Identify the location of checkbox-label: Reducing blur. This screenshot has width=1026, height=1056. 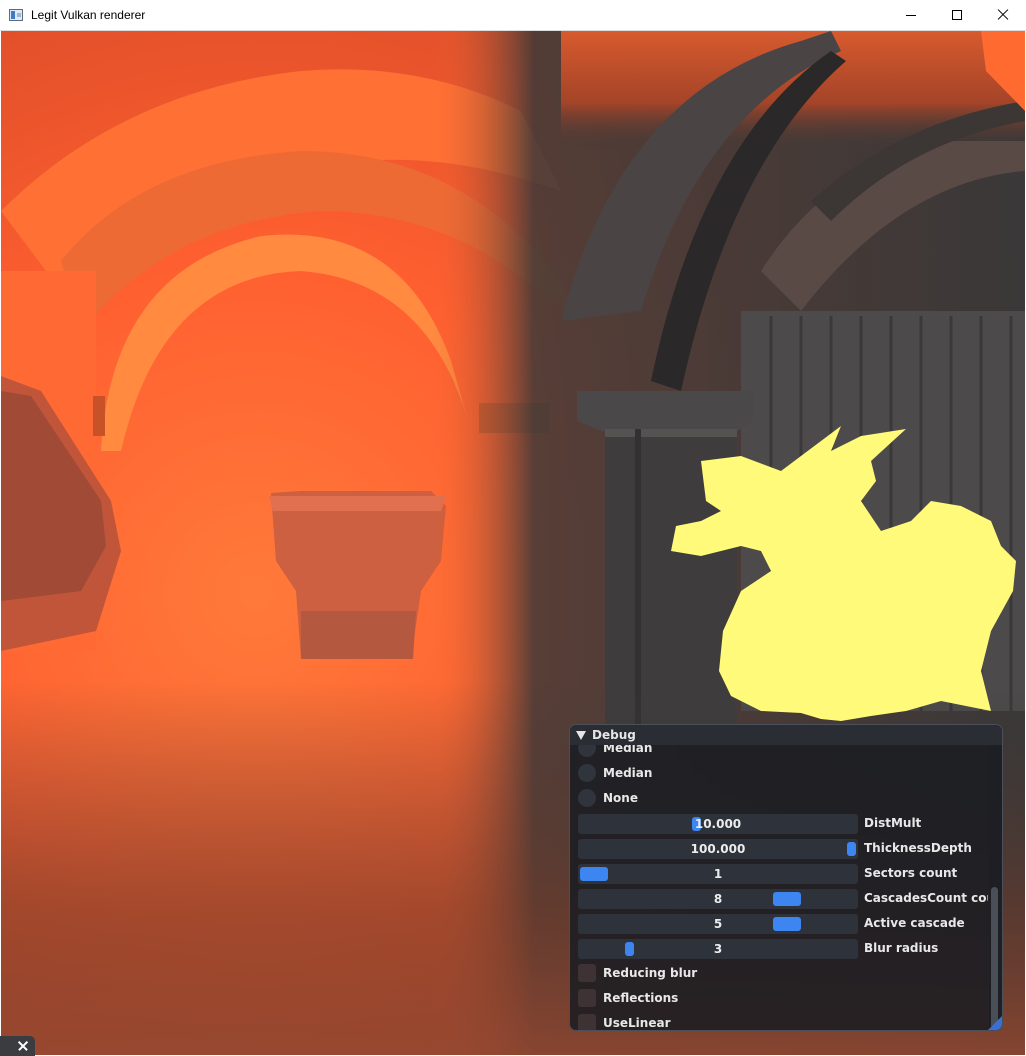
(650, 973).